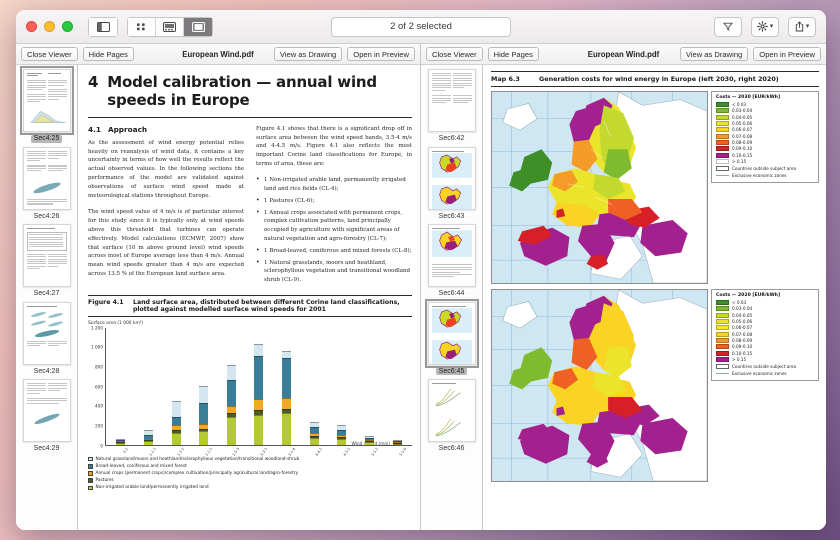 Image resolution: width=840 pixels, height=540 pixels. Describe the element at coordinates (742, 347) in the screenshot. I see `map-legend-label: 0.09-0.10` at that location.